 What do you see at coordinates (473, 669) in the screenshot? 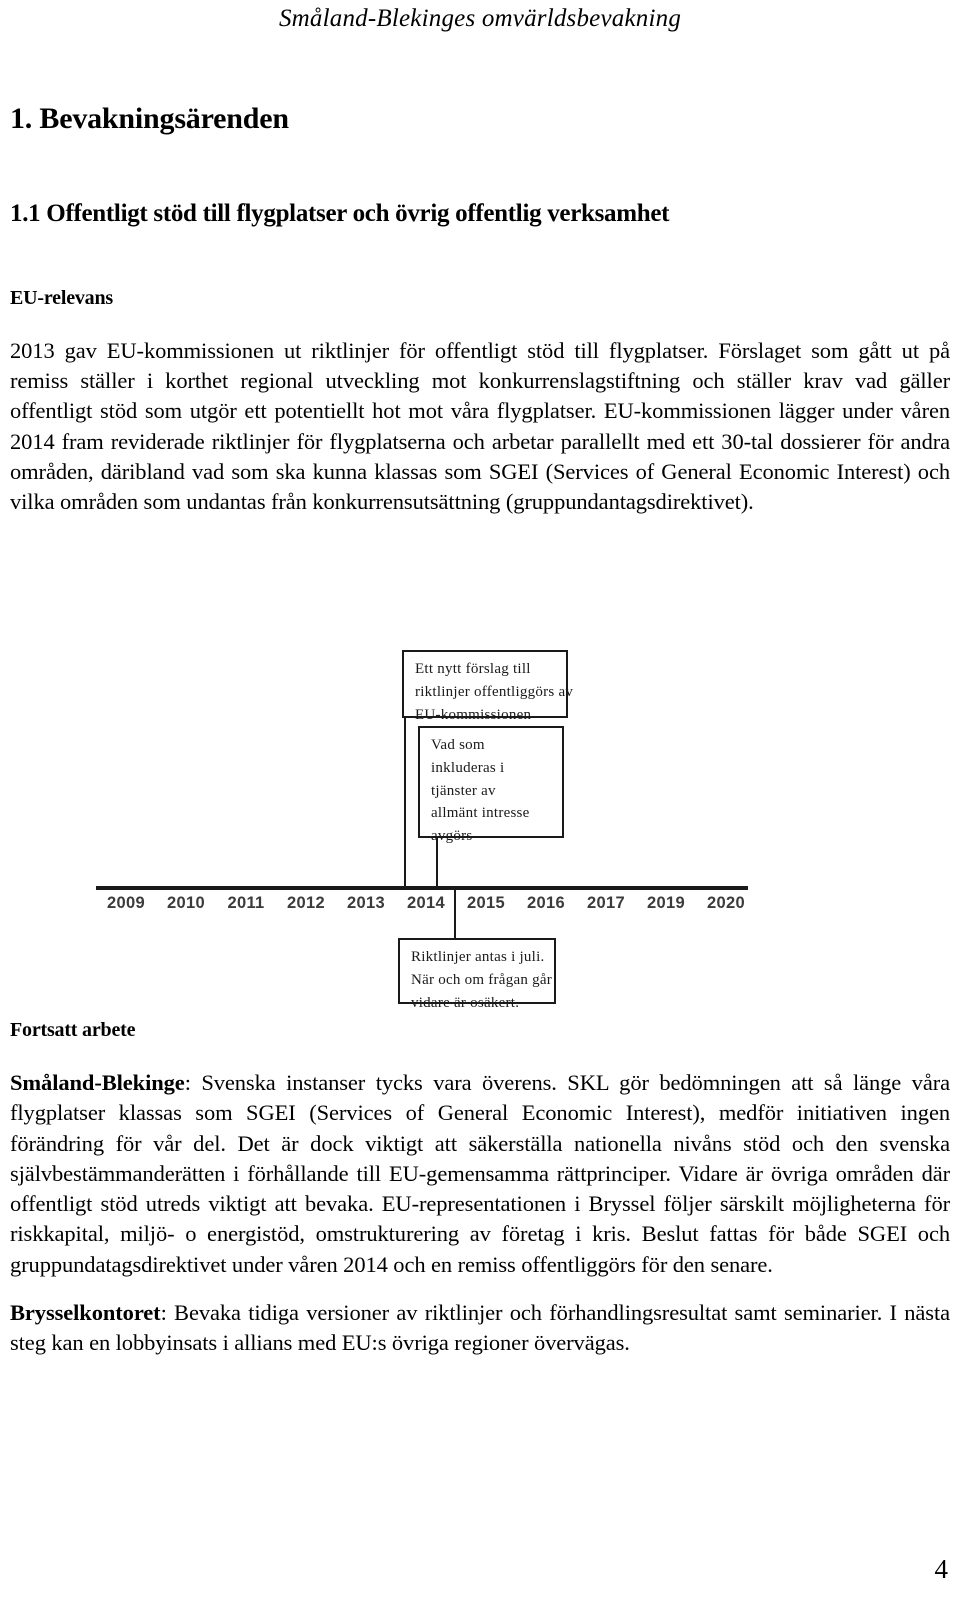
I see `annotation-line: Ett nytt förslag till` at bounding box center [473, 669].